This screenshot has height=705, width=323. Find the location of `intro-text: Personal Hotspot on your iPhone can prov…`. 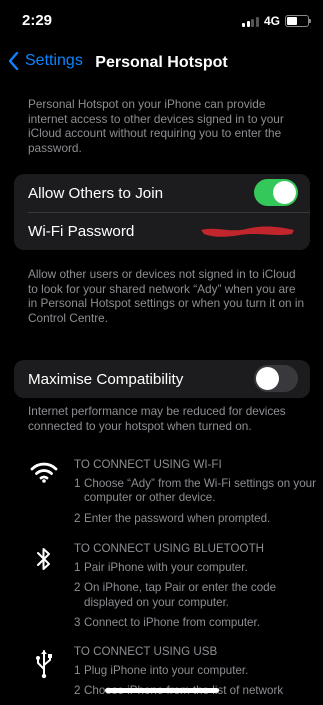

intro-text: Personal Hotspot on your iPhone can prov… is located at coordinates (156, 126).